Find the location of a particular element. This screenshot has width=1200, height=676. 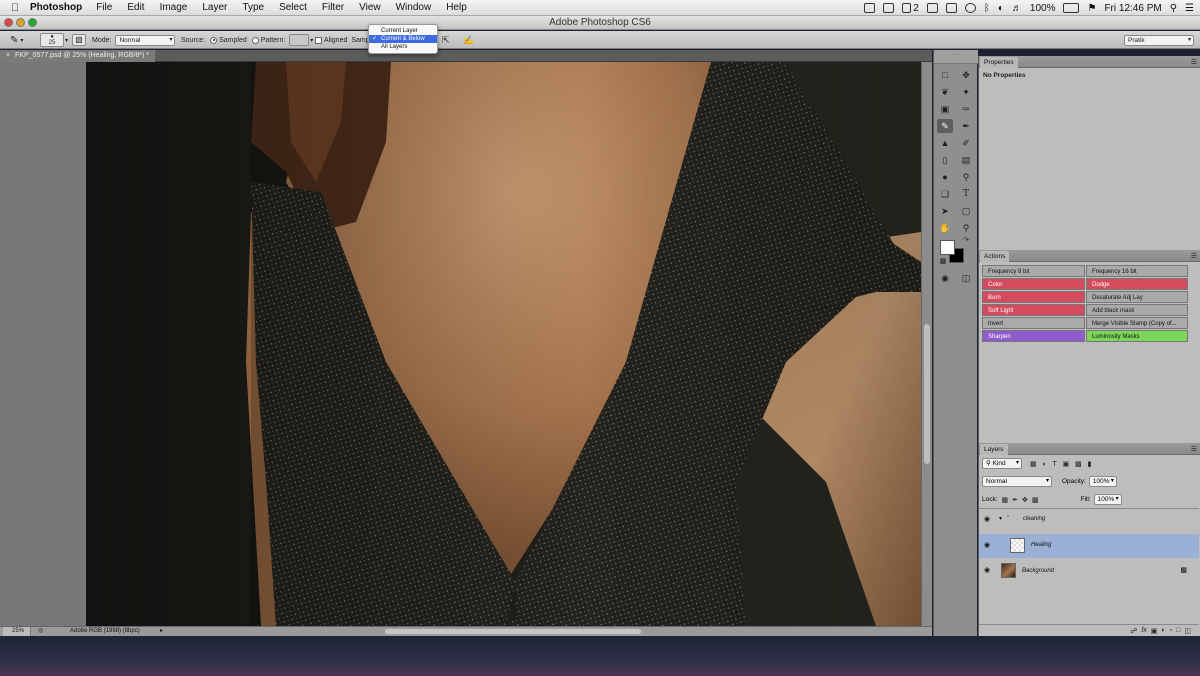

eye-icon is located at coordinates (951, 8).